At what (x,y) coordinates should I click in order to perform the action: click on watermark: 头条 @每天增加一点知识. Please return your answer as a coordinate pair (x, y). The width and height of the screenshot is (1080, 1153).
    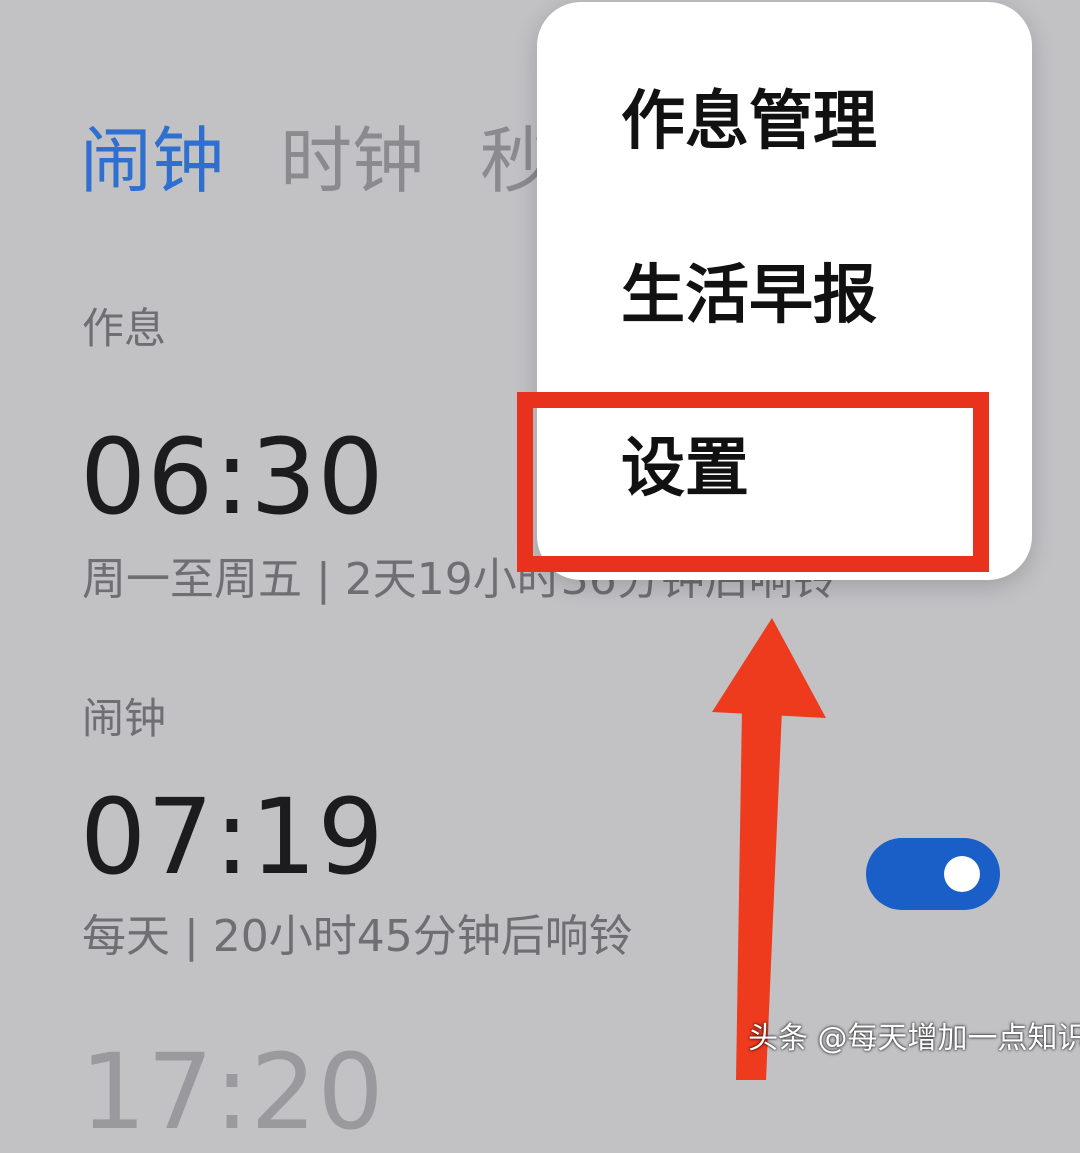
    Looking at the image, I should click on (914, 1038).